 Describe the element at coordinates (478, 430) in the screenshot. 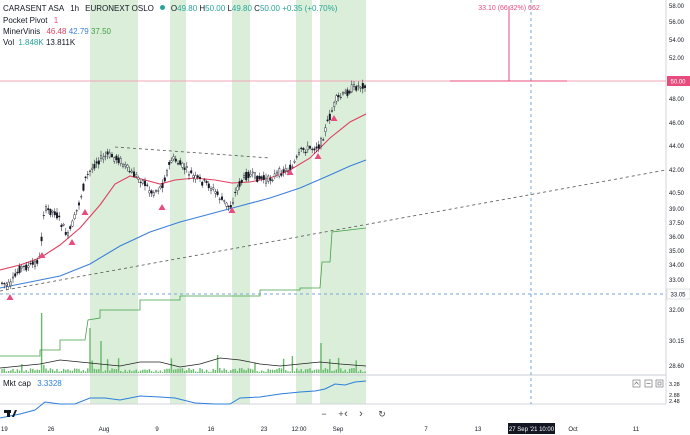

I see `time-tick-label: 13` at that location.